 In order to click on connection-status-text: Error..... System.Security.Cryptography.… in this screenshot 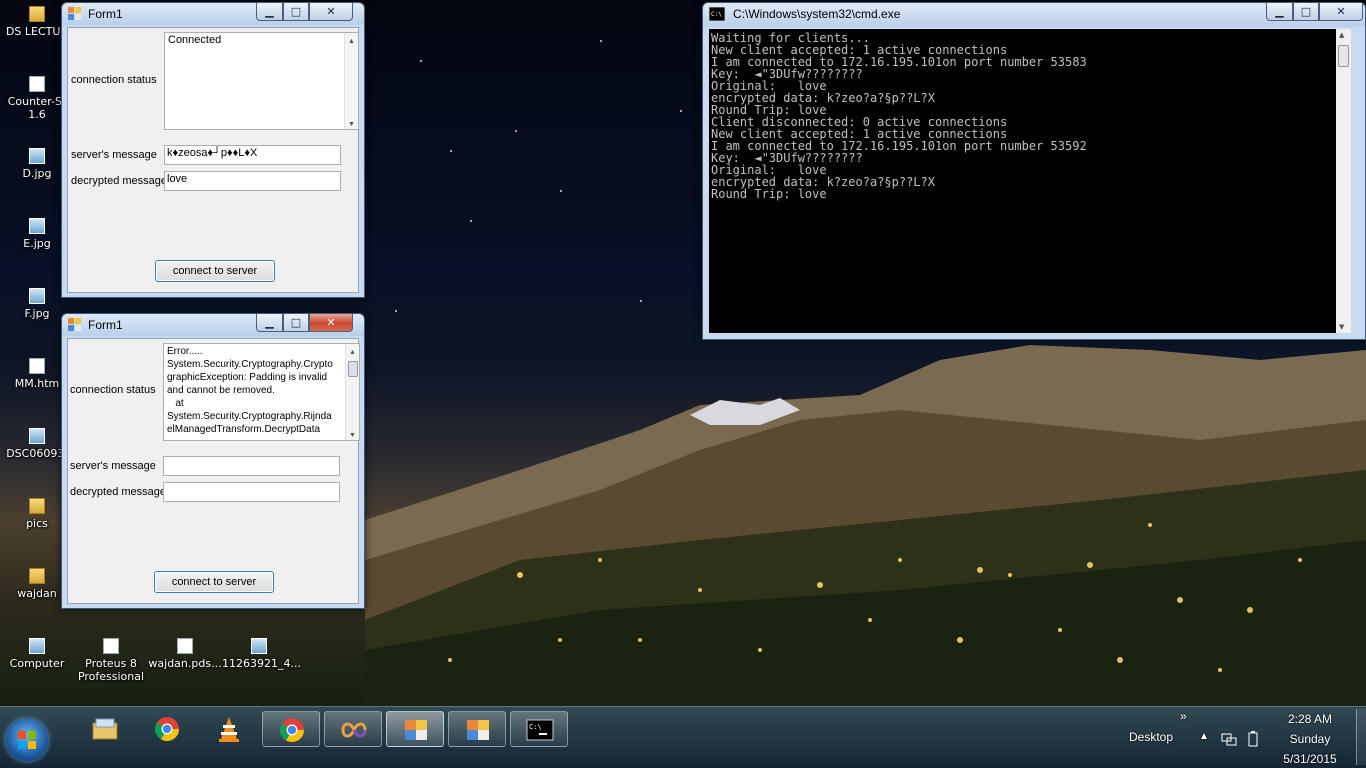, I will do `click(250, 390)`.